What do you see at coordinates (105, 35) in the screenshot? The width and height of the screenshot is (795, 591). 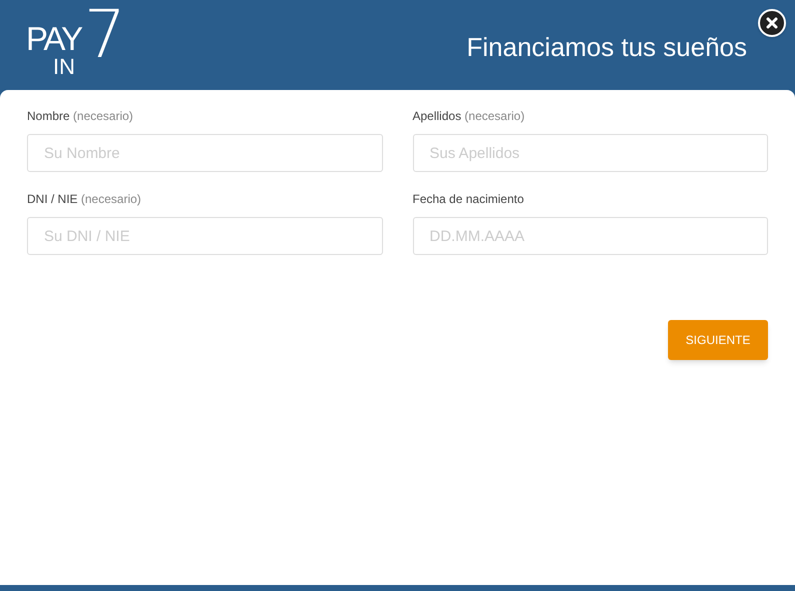 I see `logo-numeral: 7` at bounding box center [105, 35].